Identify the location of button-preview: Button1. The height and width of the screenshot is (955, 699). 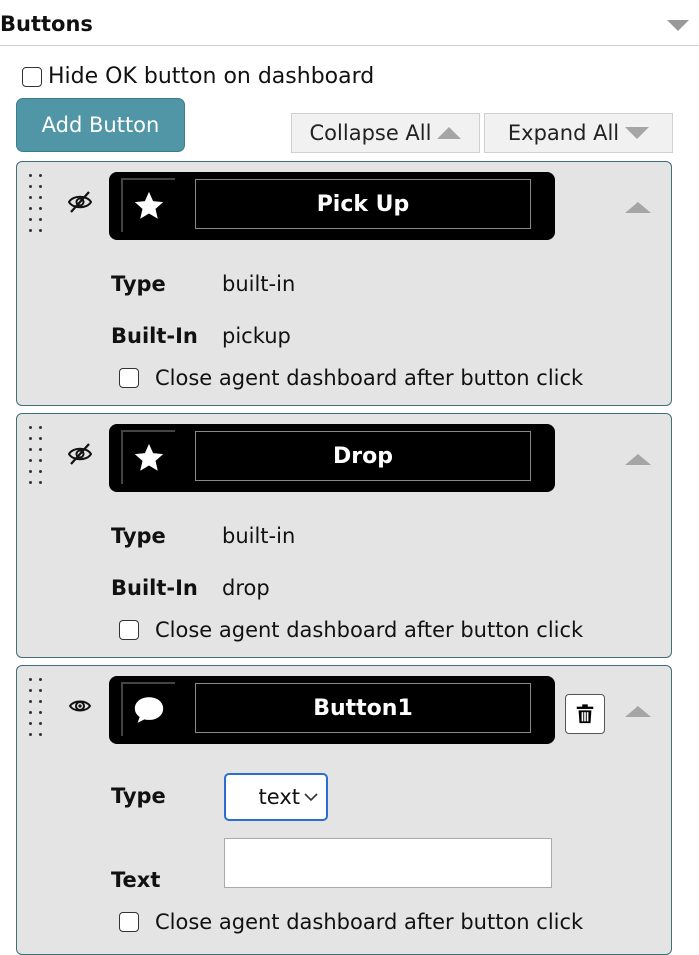
(332, 710).